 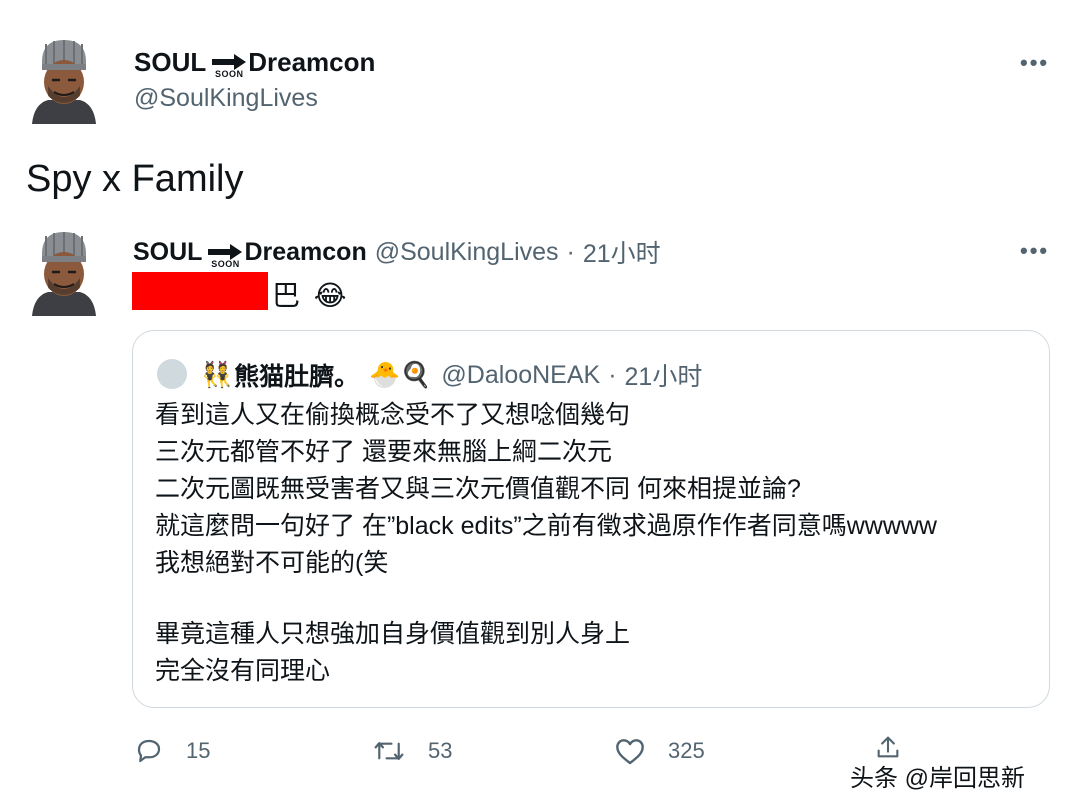 I want to click on share-icon, so click(x=888, y=747).